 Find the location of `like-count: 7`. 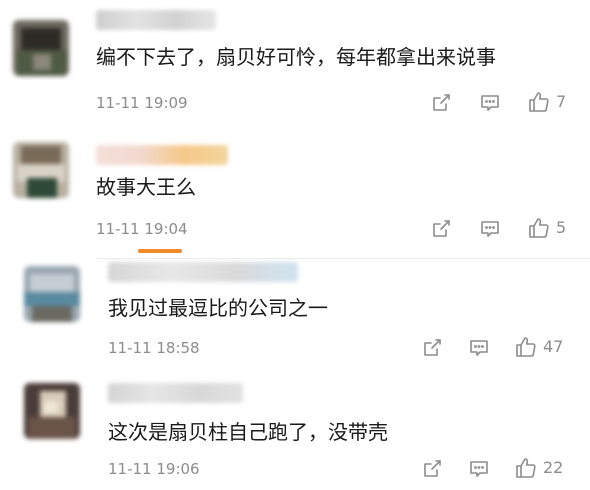

like-count: 7 is located at coordinates (561, 101).